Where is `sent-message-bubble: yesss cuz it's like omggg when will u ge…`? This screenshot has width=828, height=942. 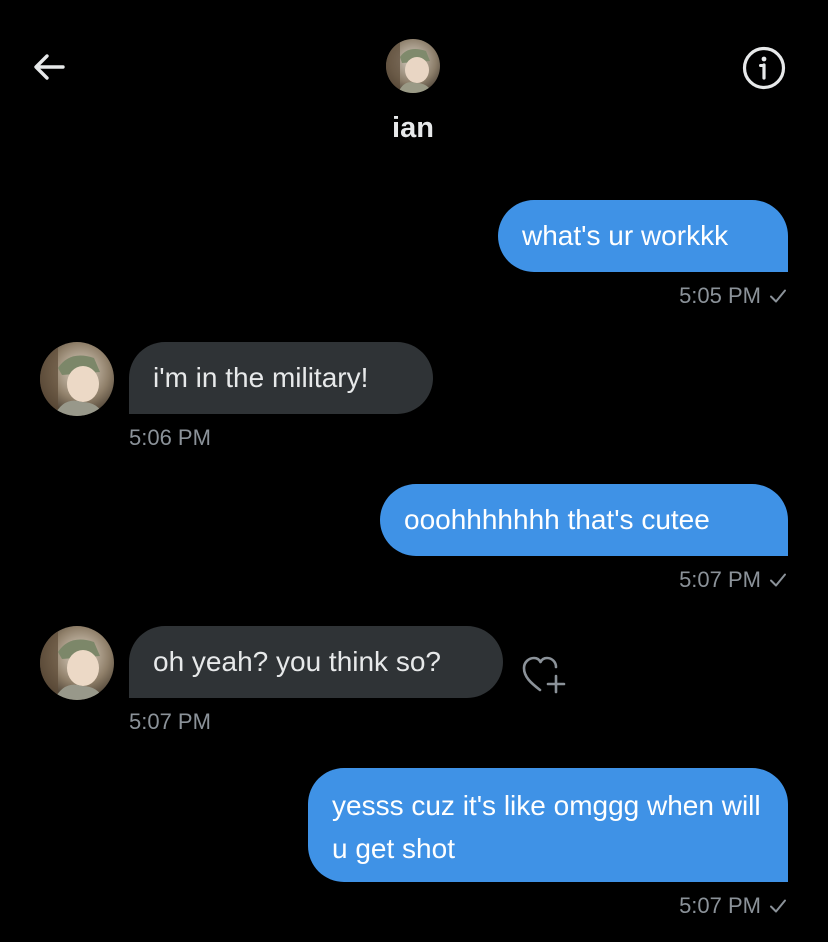 sent-message-bubble: yesss cuz it's like omggg when will u ge… is located at coordinates (548, 825).